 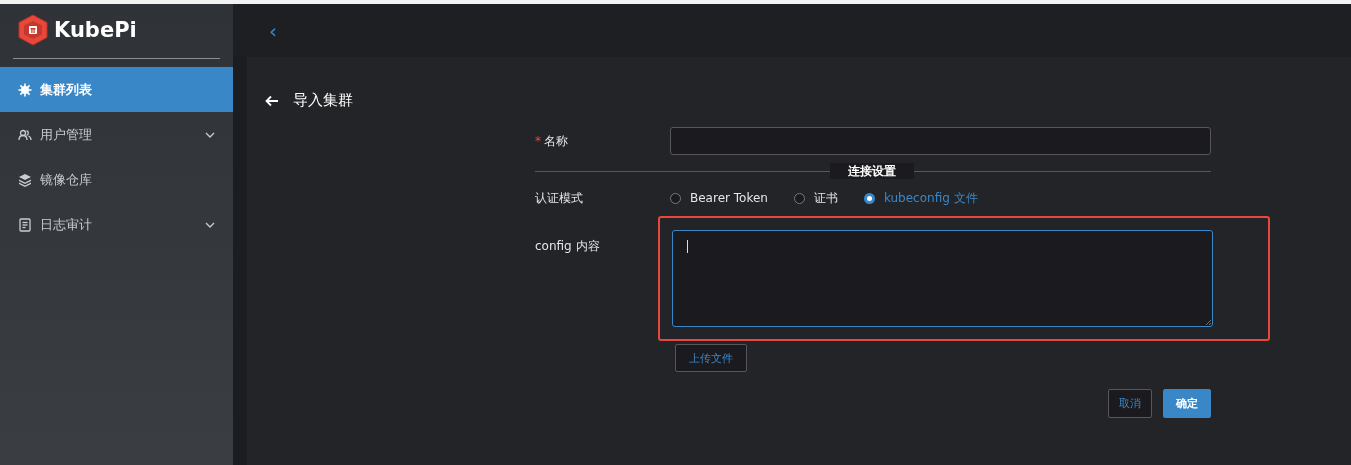 What do you see at coordinates (940, 141) in the screenshot?
I see `name-input` at bounding box center [940, 141].